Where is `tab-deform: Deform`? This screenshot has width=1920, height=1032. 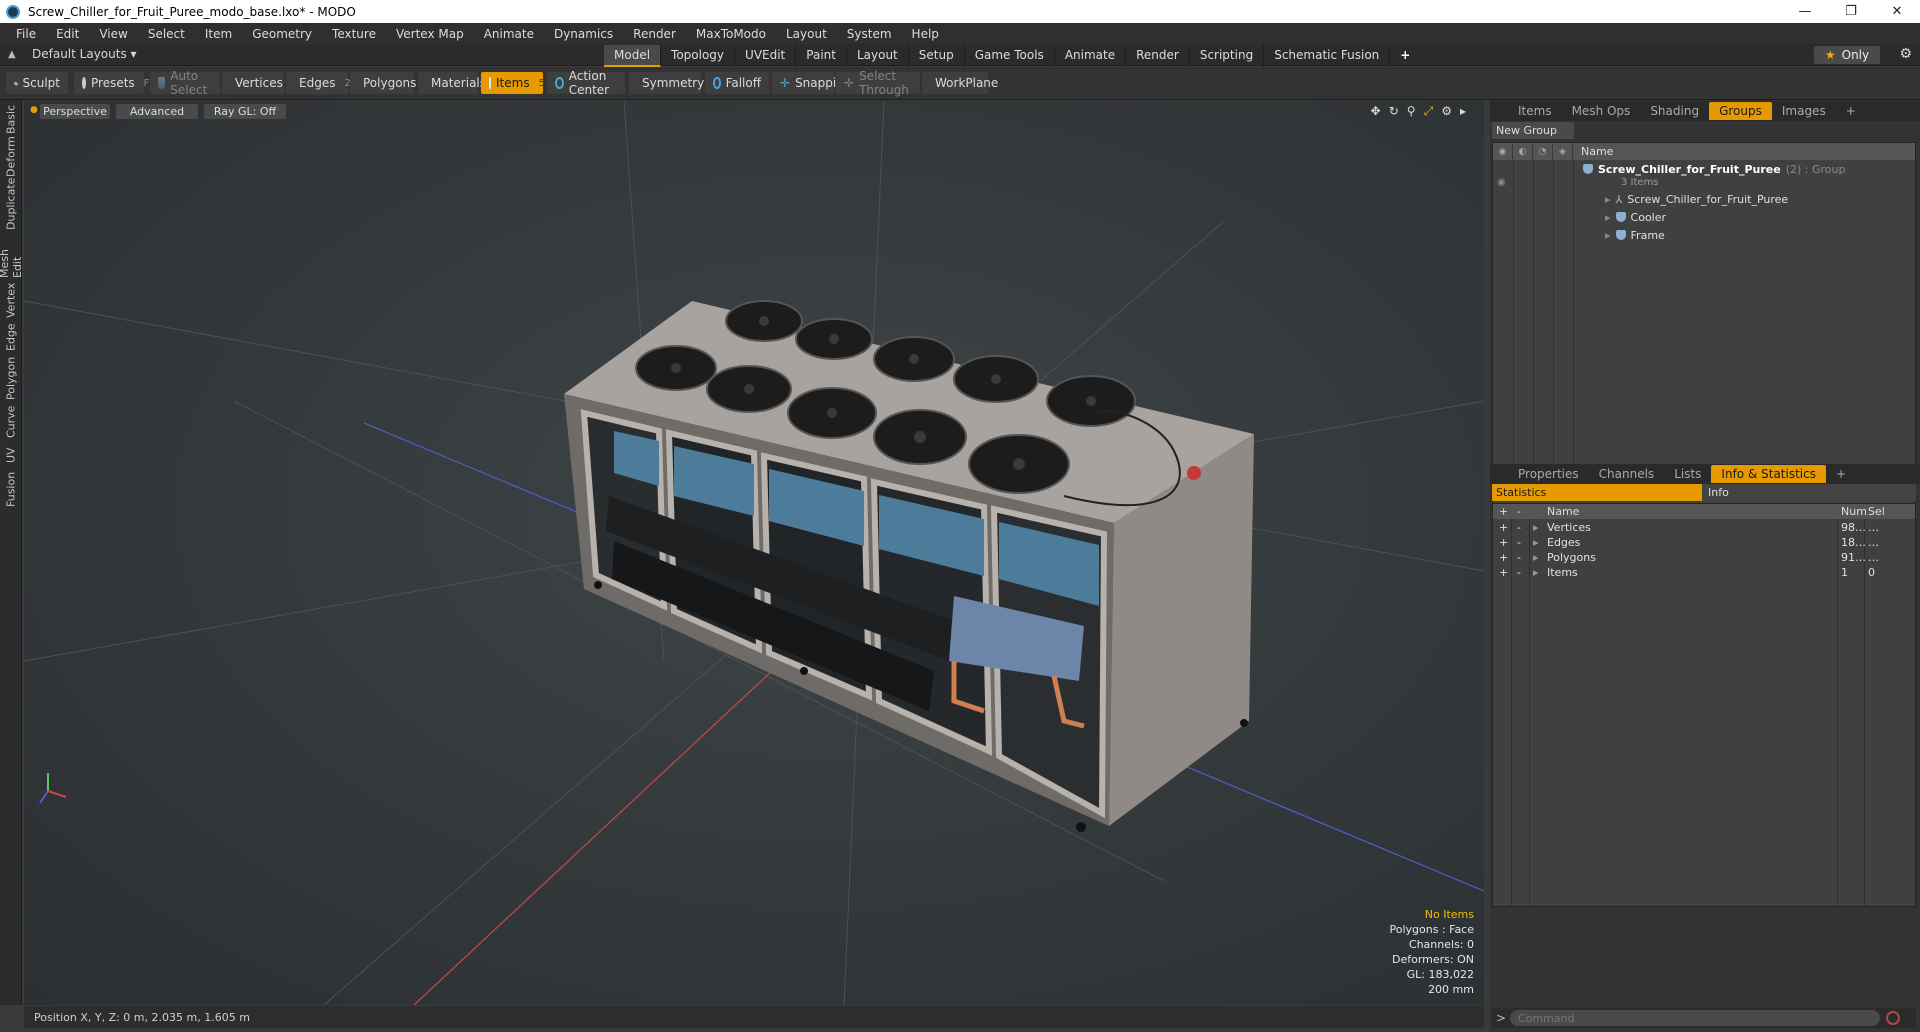 tab-deform: Deform is located at coordinates (11, 157).